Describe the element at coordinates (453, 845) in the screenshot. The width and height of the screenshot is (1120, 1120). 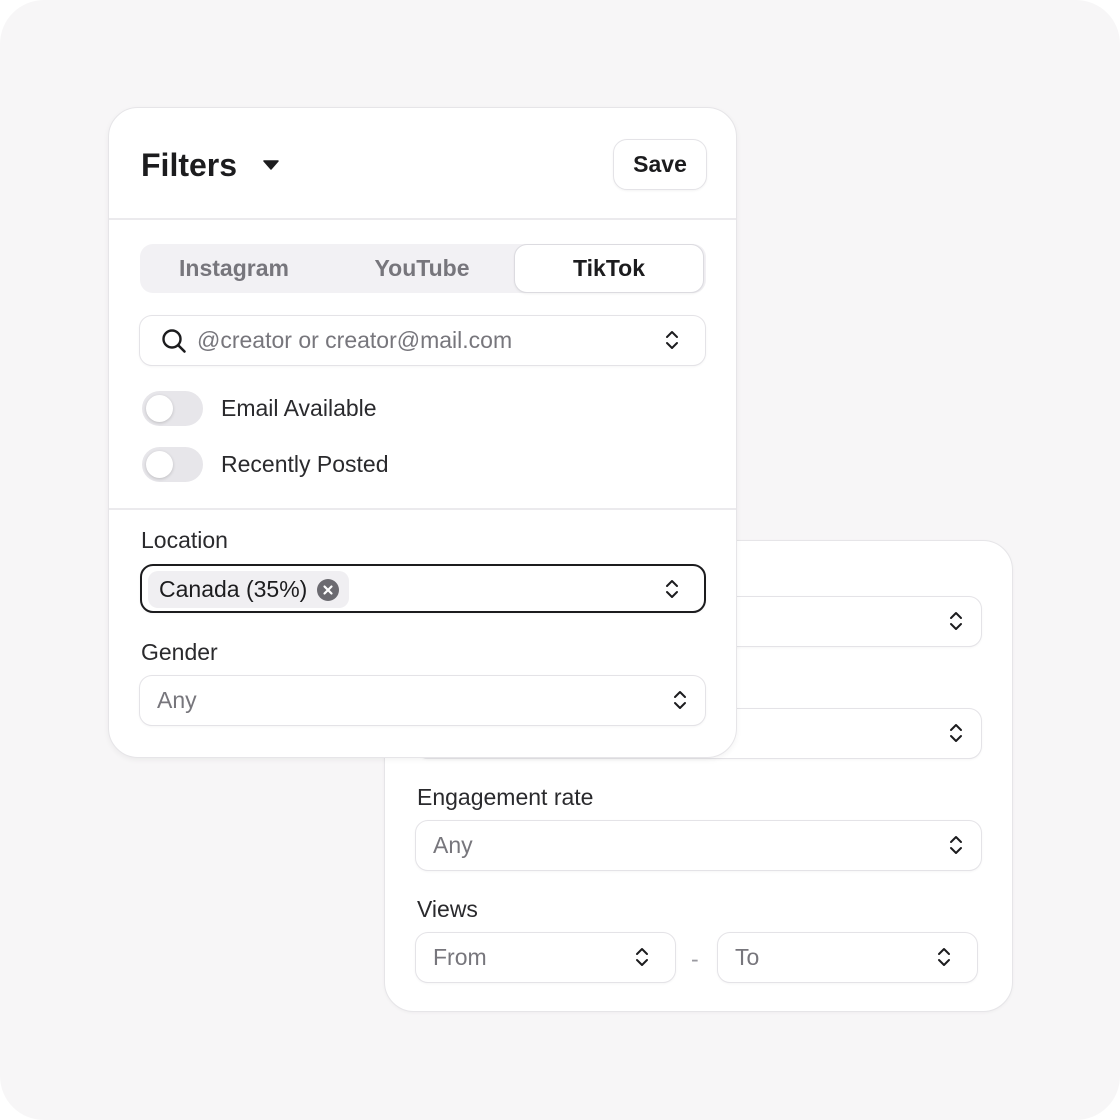
I see `engagement-rate-value: Any` at that location.